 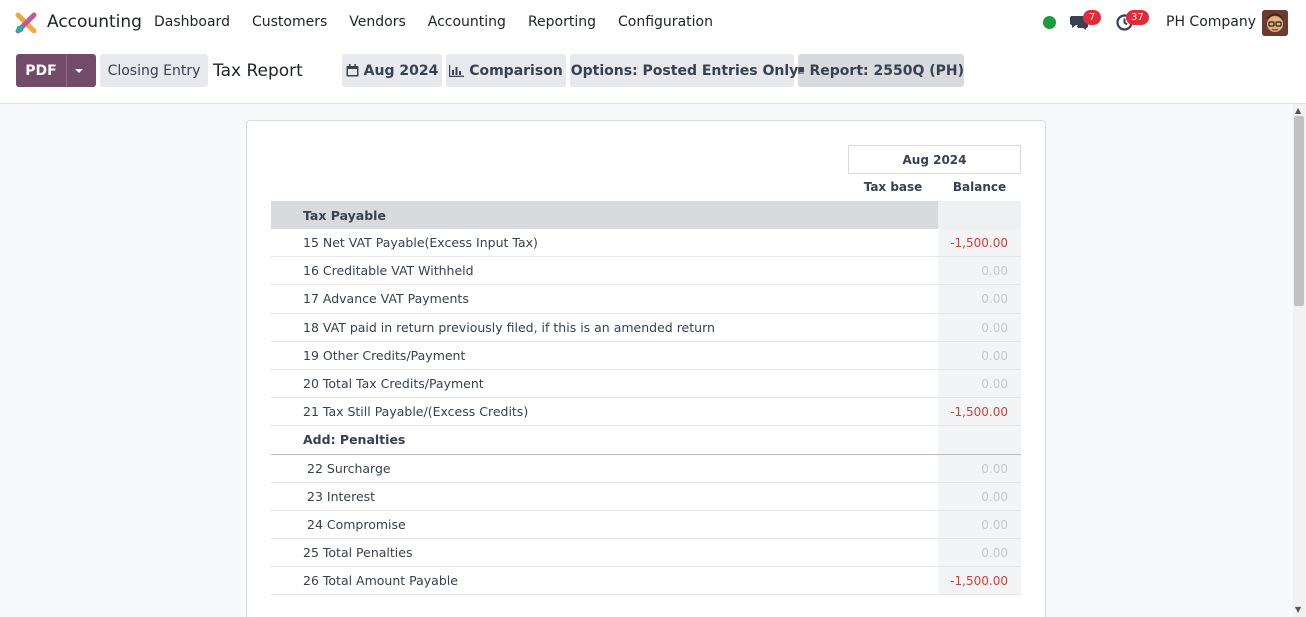 What do you see at coordinates (646, 468) in the screenshot?
I see `report-line: 22 Surcharge 0.00` at bounding box center [646, 468].